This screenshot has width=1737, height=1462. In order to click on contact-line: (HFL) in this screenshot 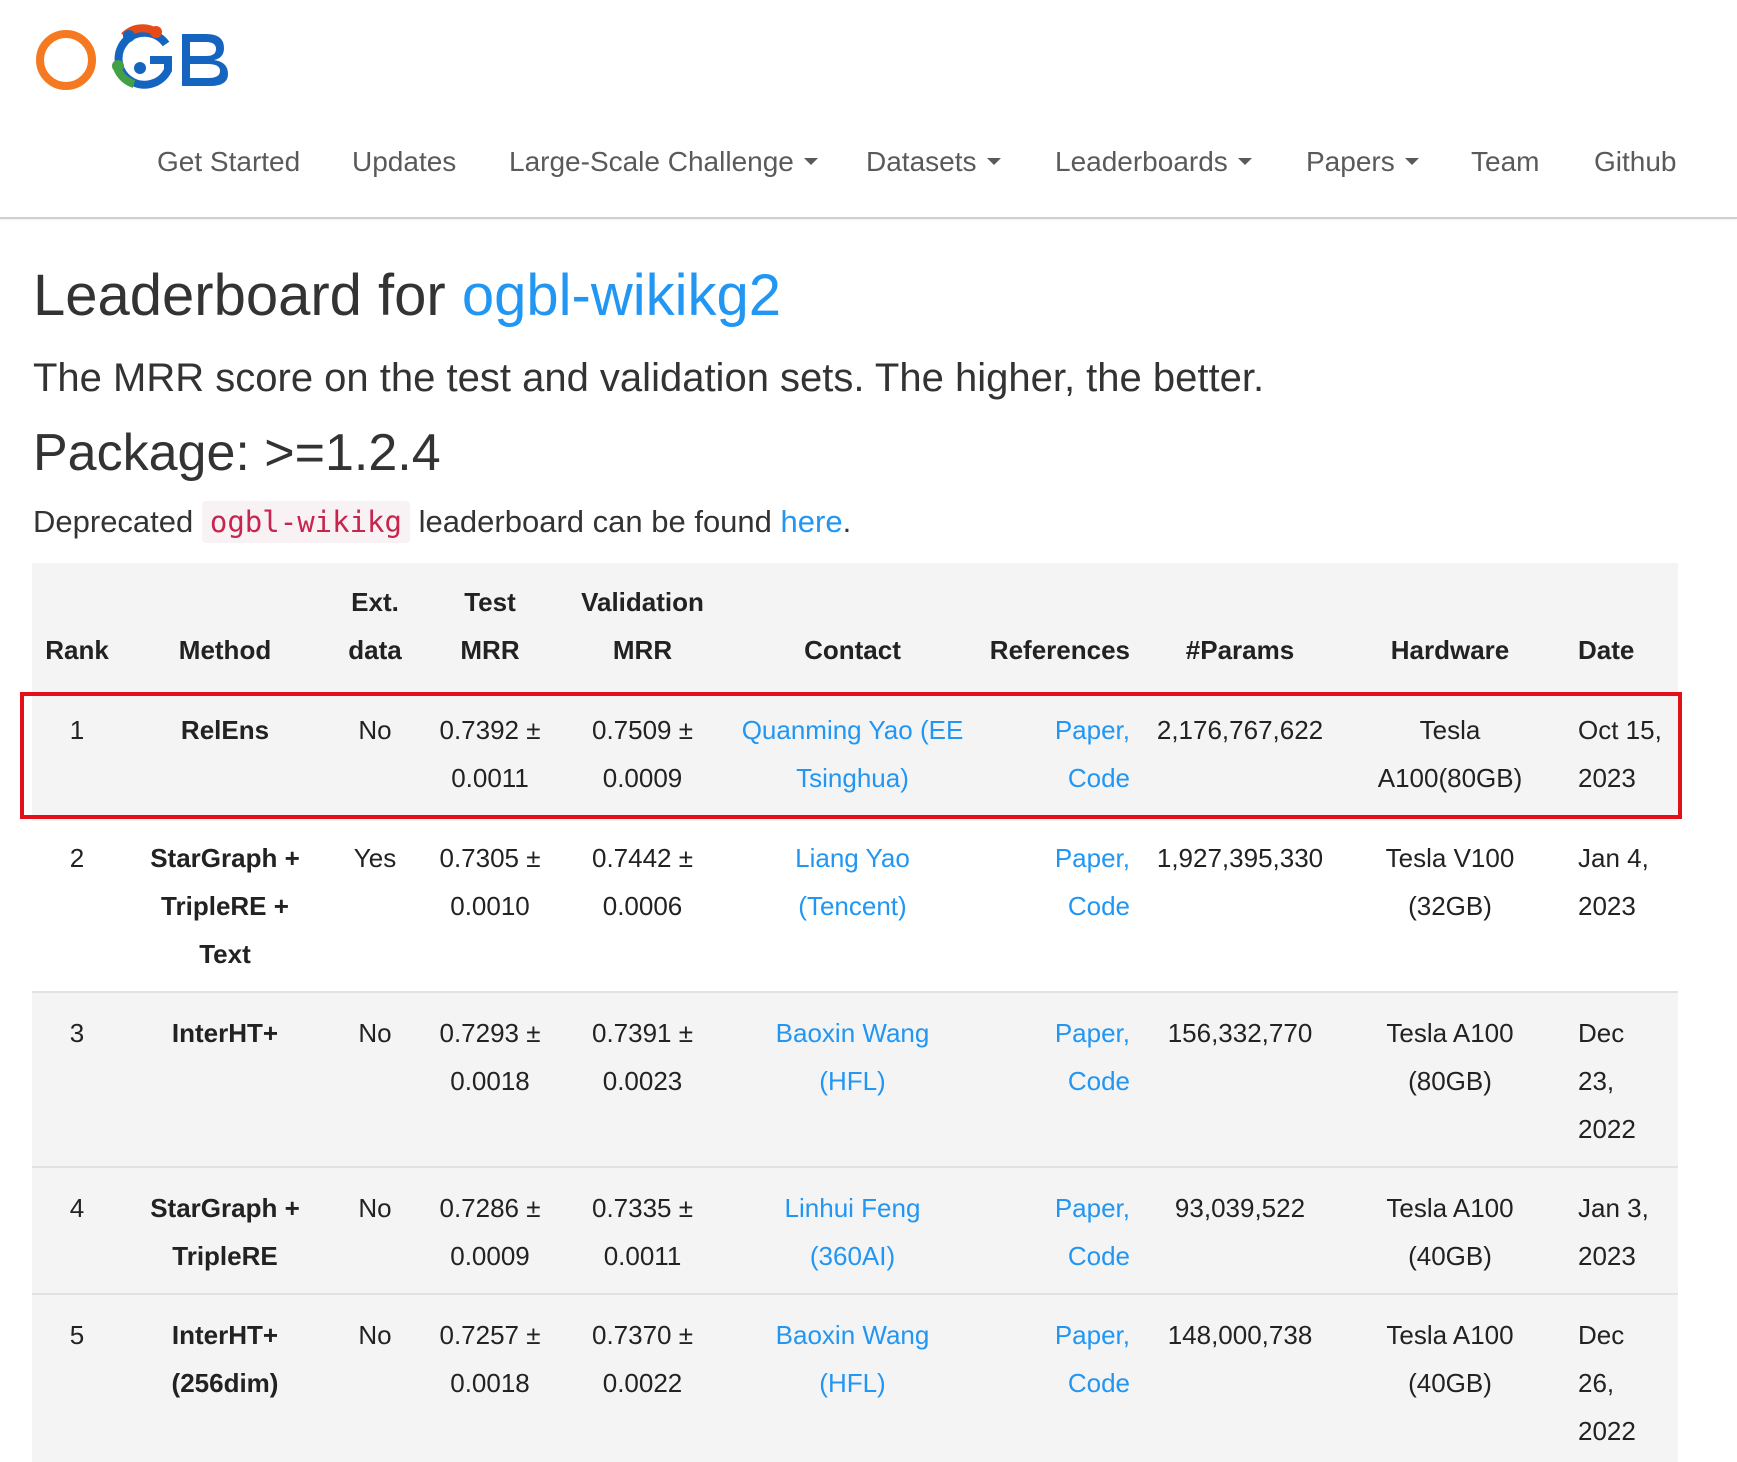, I will do `click(852, 1383)`.